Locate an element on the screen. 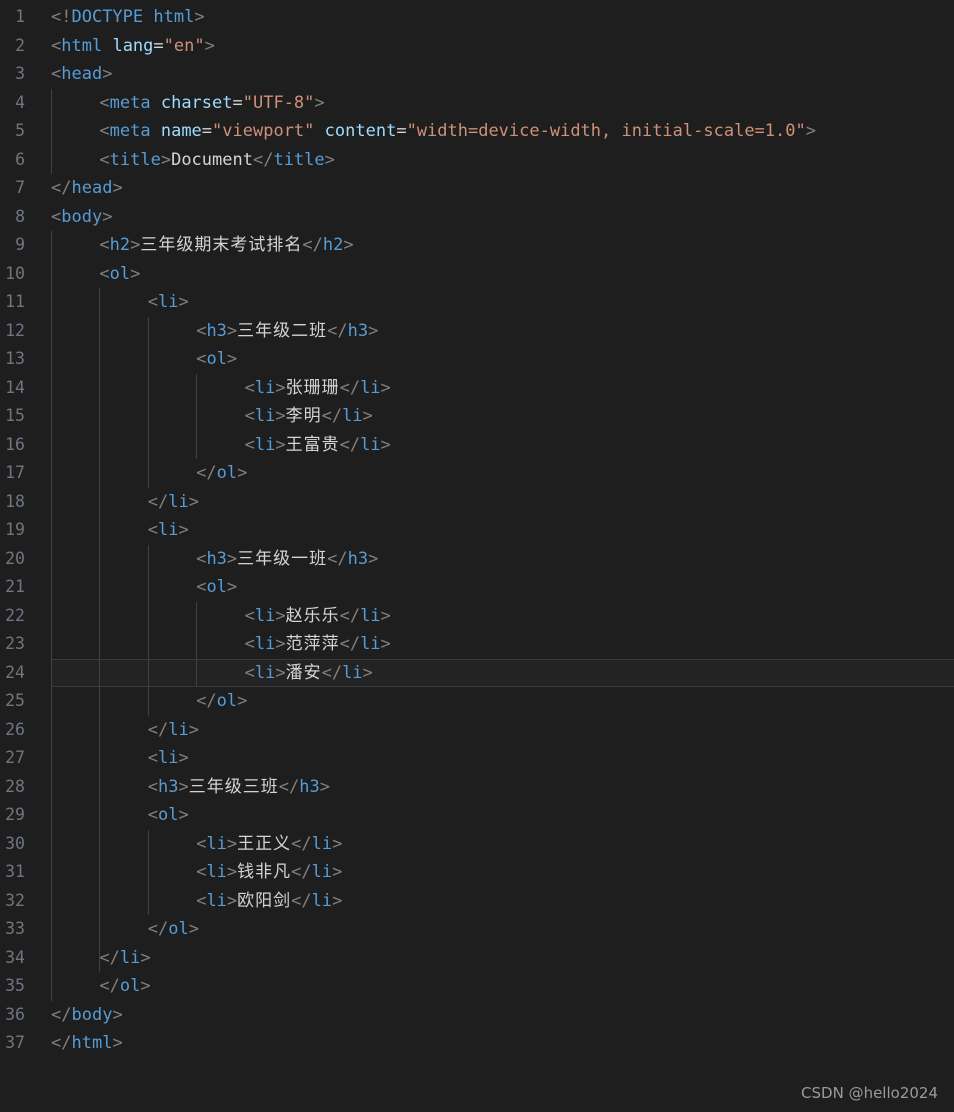 This screenshot has height=1112, width=954. token-eq: = is located at coordinates (401, 131).